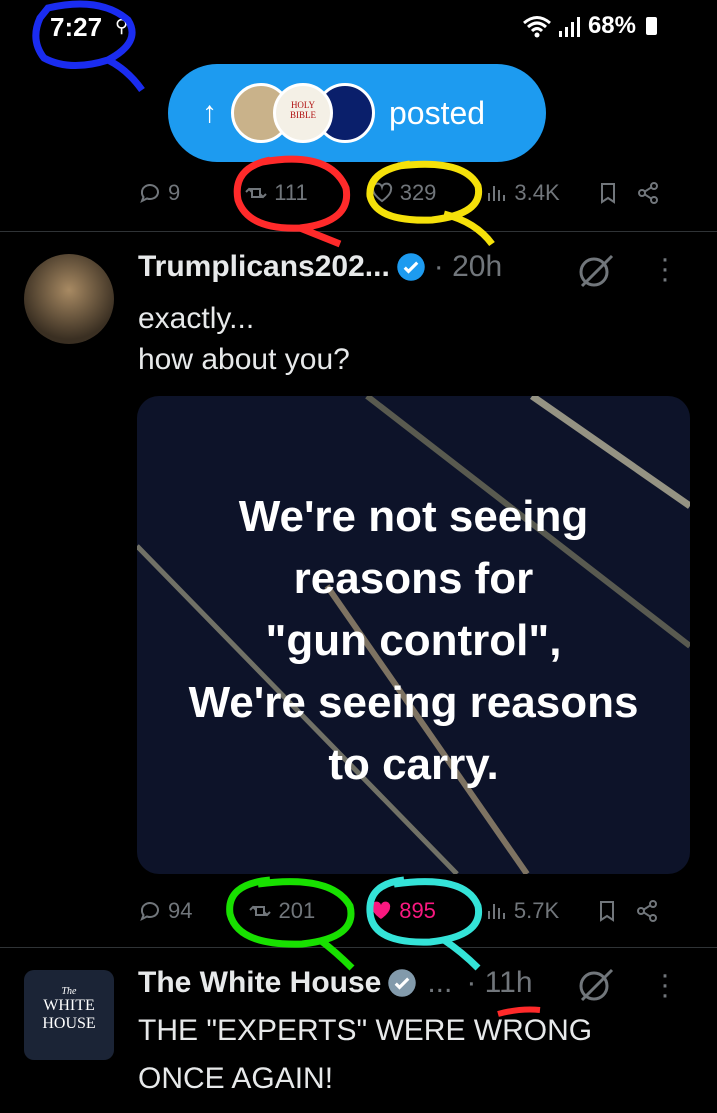 This screenshot has height=1113, width=717. I want to click on views-button: 5.7K, so click(521, 911).